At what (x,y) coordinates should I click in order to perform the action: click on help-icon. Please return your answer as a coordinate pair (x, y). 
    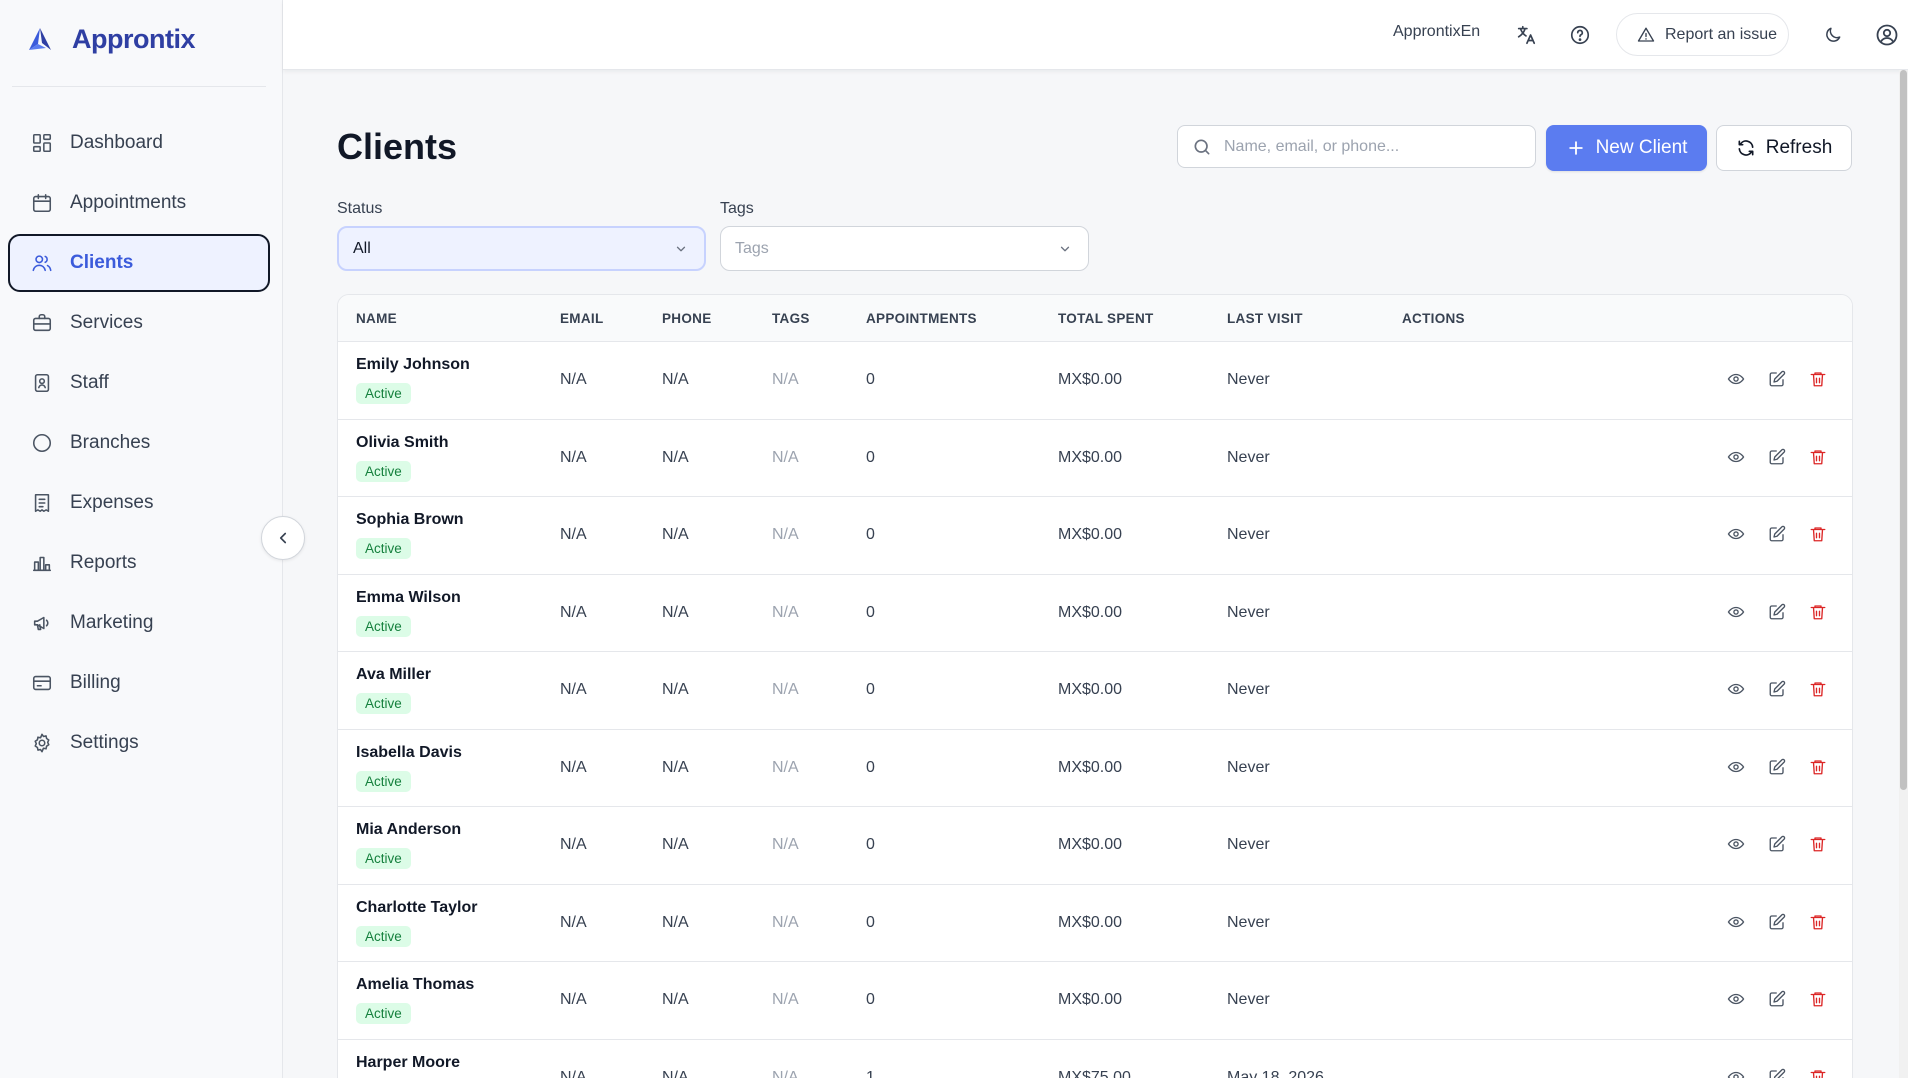
    Looking at the image, I should click on (1580, 35).